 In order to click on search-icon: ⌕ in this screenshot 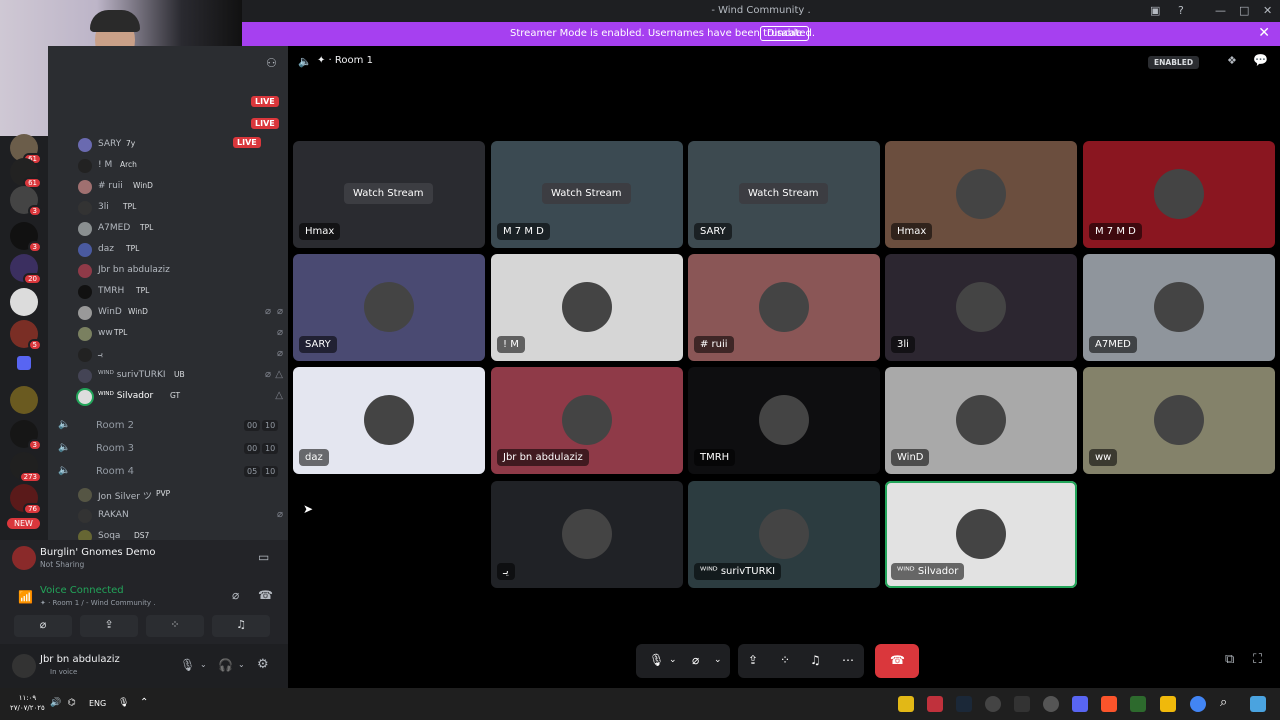, I will do `click(1223, 702)`.